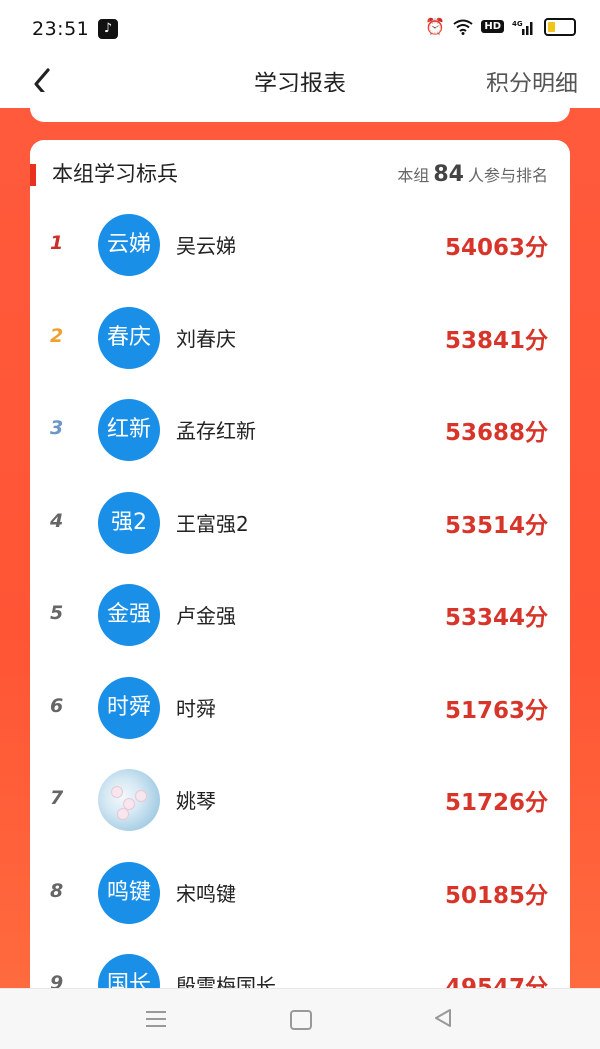 This screenshot has height=1049, width=600. What do you see at coordinates (413, 175) in the screenshot?
I see `participants-prefix: 本组` at bounding box center [413, 175].